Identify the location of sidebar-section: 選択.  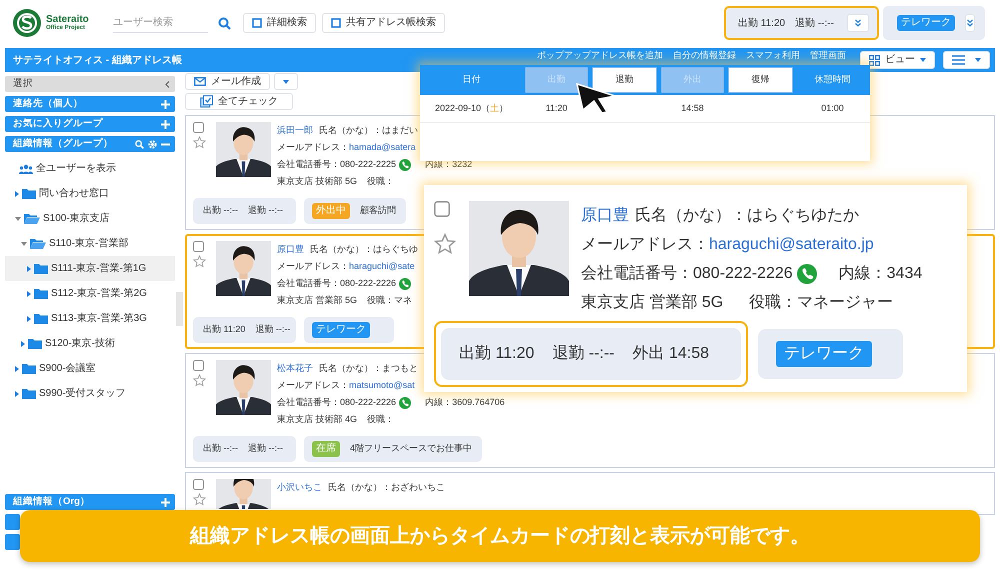
(90, 84).